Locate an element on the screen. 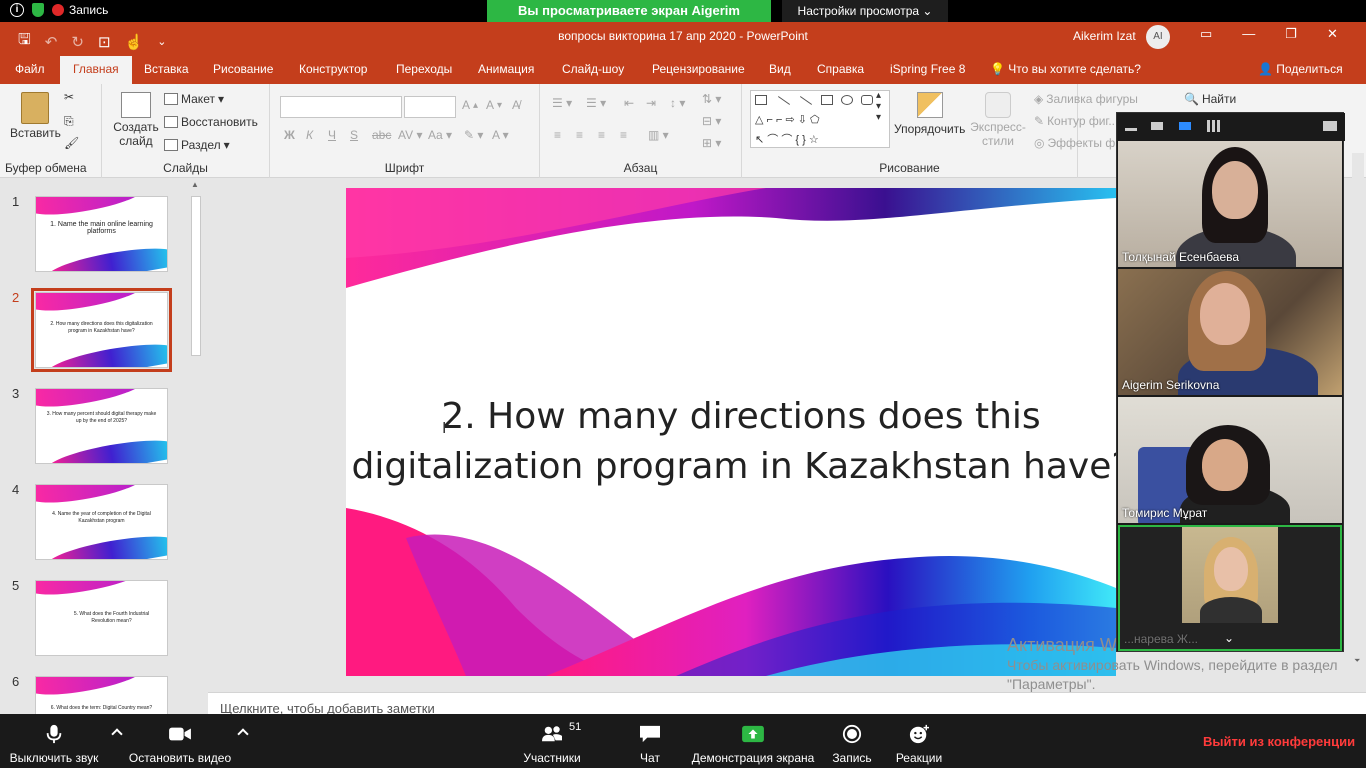 The height and width of the screenshot is (768, 1366). align-right-icon: ≡ is located at coordinates (601, 135).